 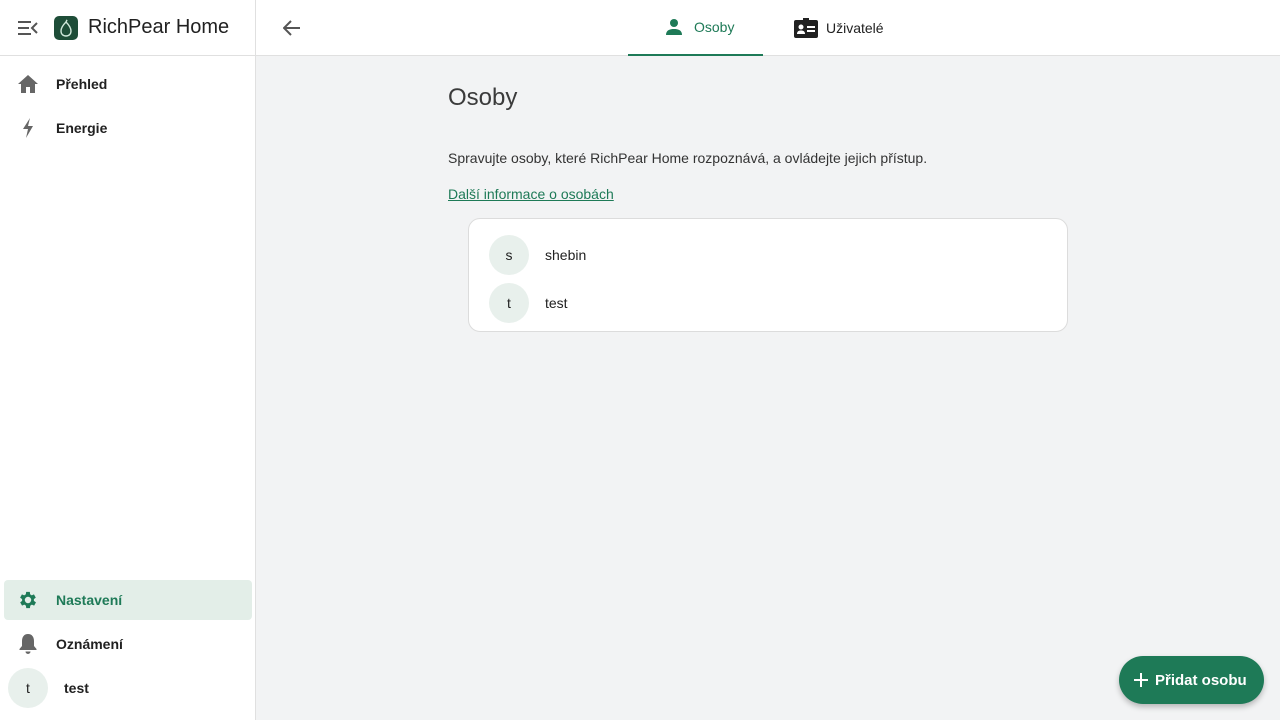 What do you see at coordinates (674, 27) in the screenshot?
I see `person-icon` at bounding box center [674, 27].